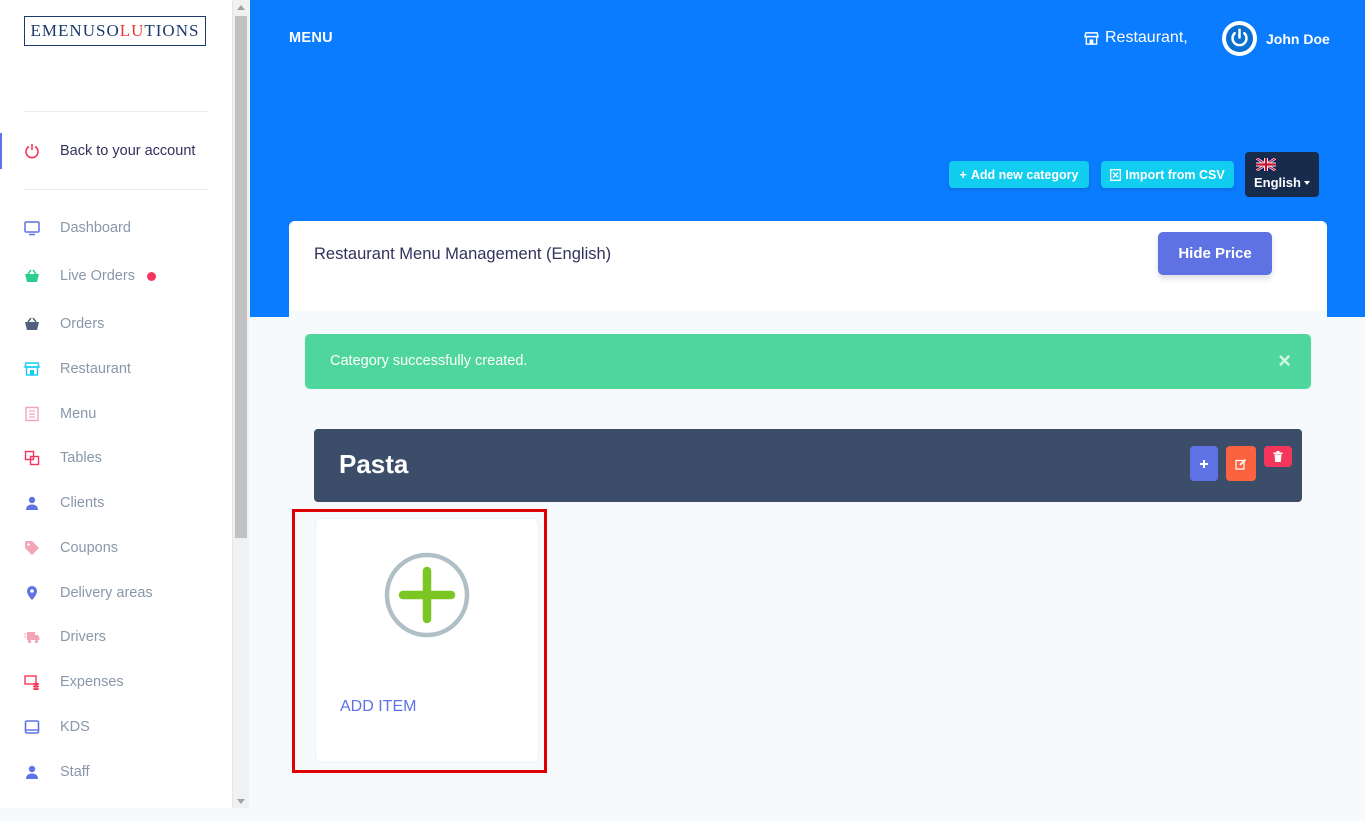 This screenshot has width=1365, height=821. Describe the element at coordinates (427, 640) in the screenshot. I see `add-item-card: ADD ITEM` at that location.